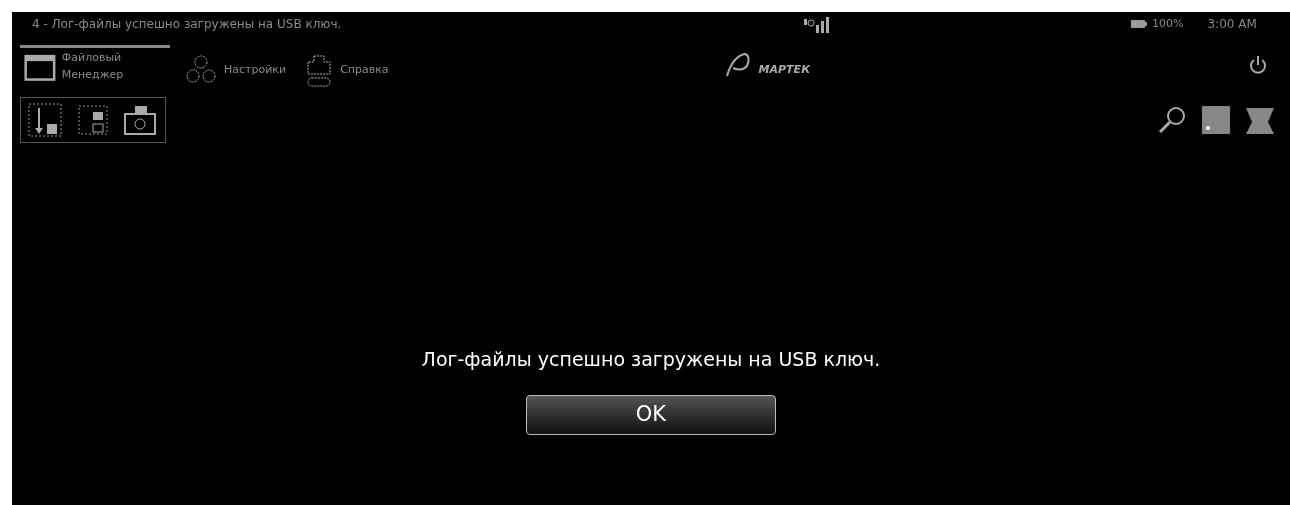  I want to click on battery-icon, so click(1139, 24).